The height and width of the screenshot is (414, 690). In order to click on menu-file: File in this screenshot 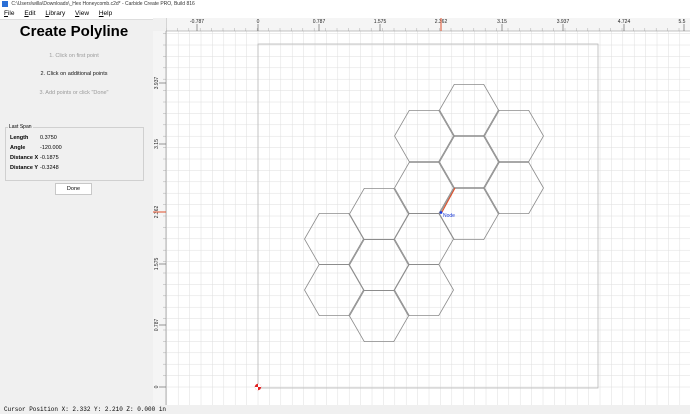, I will do `click(9, 14)`.